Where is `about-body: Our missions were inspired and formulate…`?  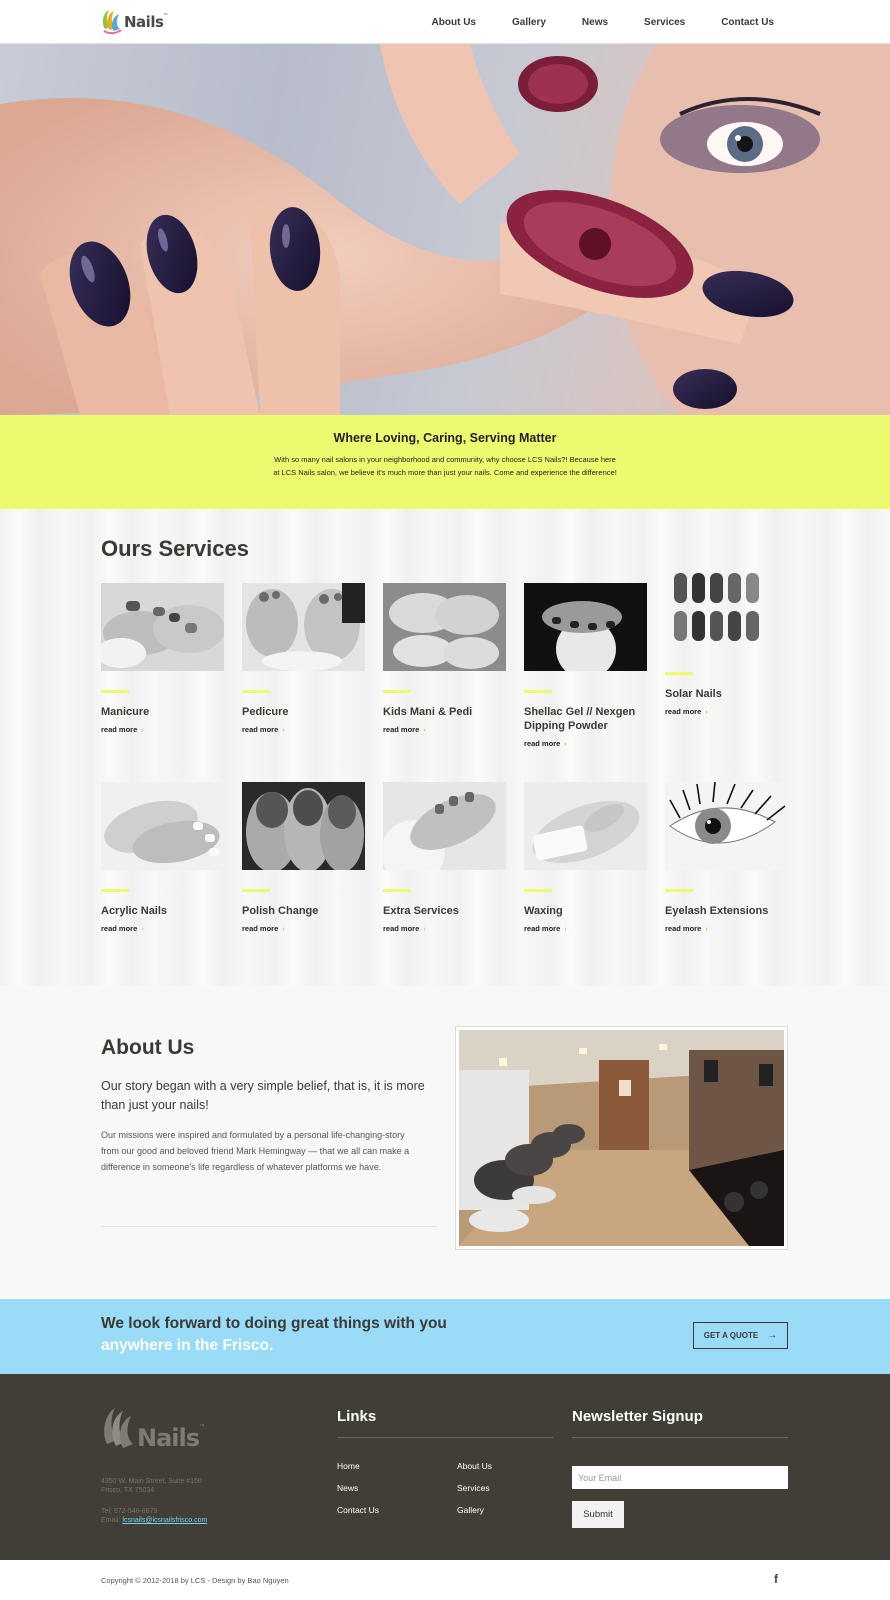
about-body: Our missions were inspired and formulate… is located at coordinates (255, 1151).